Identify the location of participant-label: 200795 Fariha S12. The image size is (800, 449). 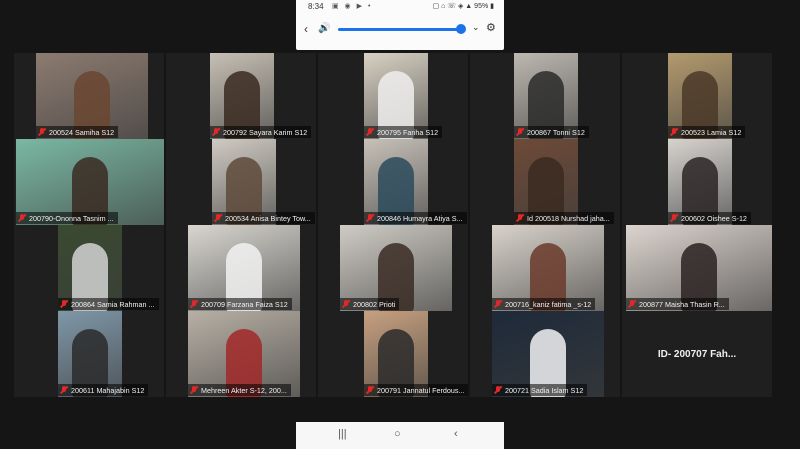
(403, 132).